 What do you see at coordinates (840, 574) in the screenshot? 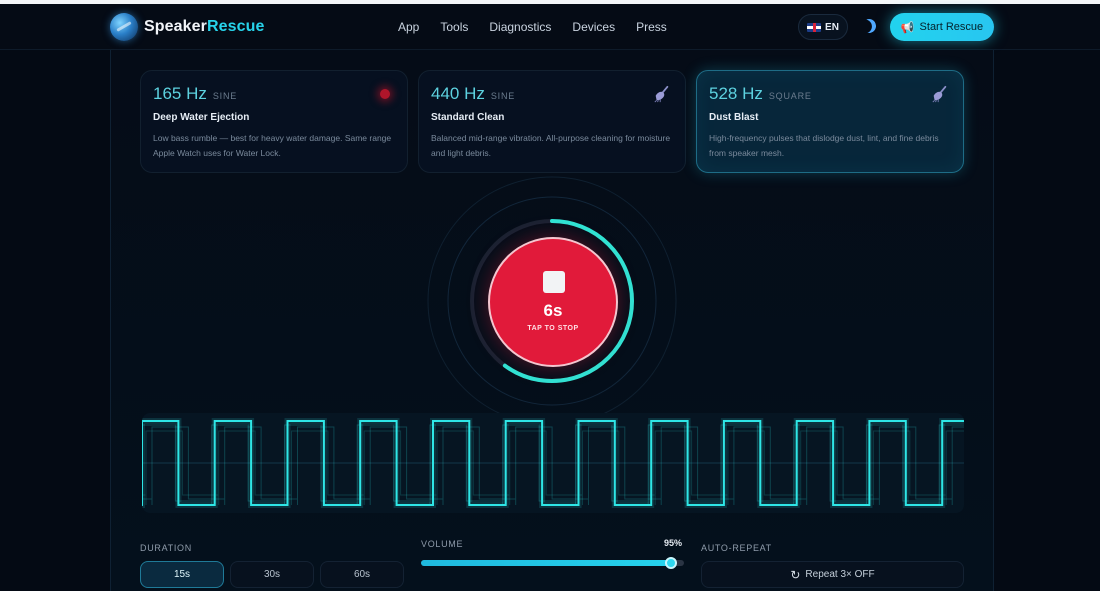
I see `auto-repeat-button-label: Repeat 3× OFF` at bounding box center [840, 574].